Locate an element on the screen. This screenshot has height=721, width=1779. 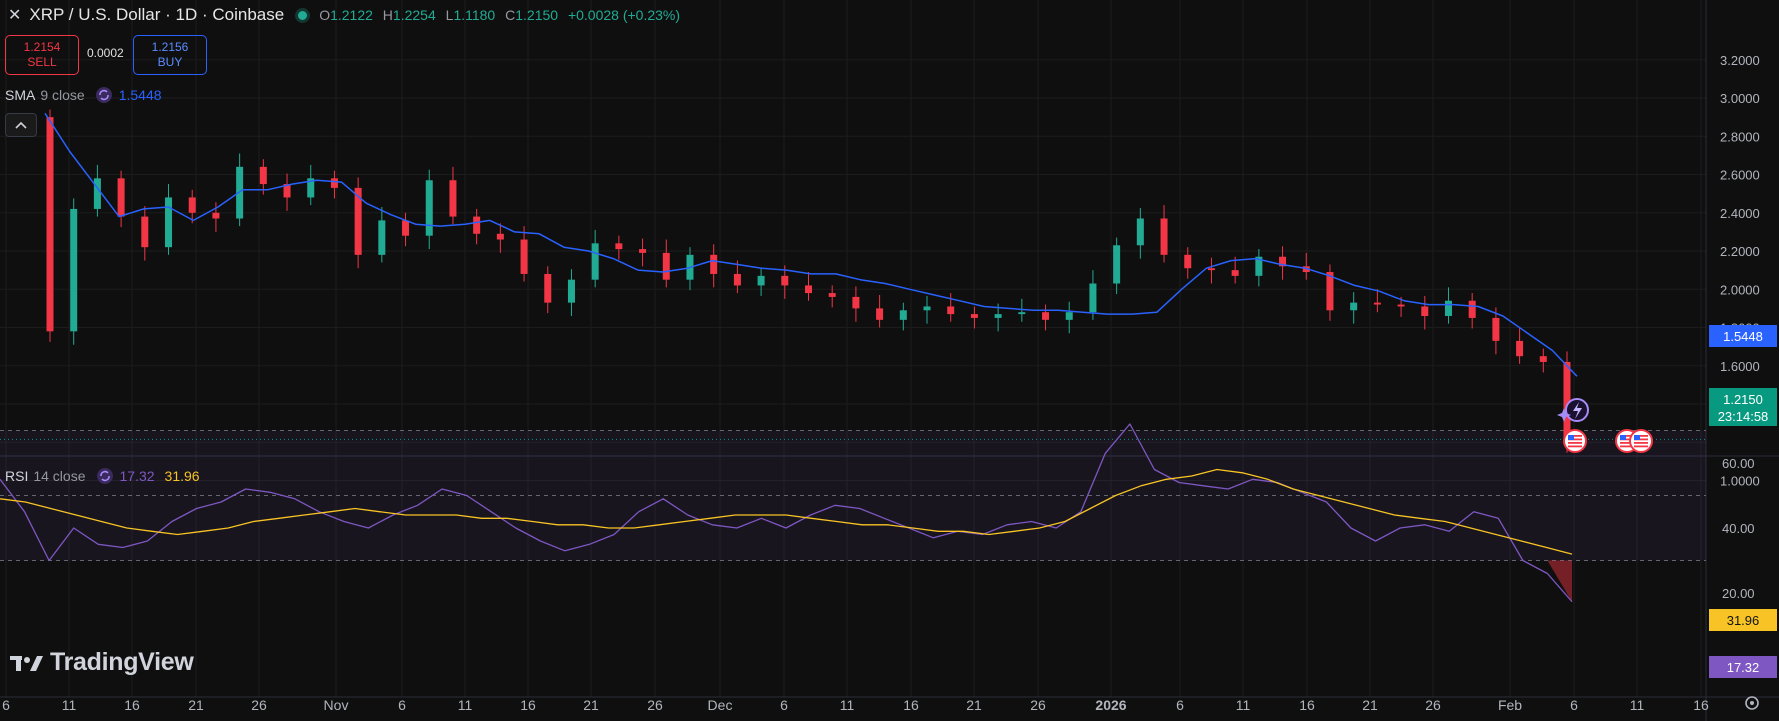
flag-stripe is located at coordinates (1641, 443).